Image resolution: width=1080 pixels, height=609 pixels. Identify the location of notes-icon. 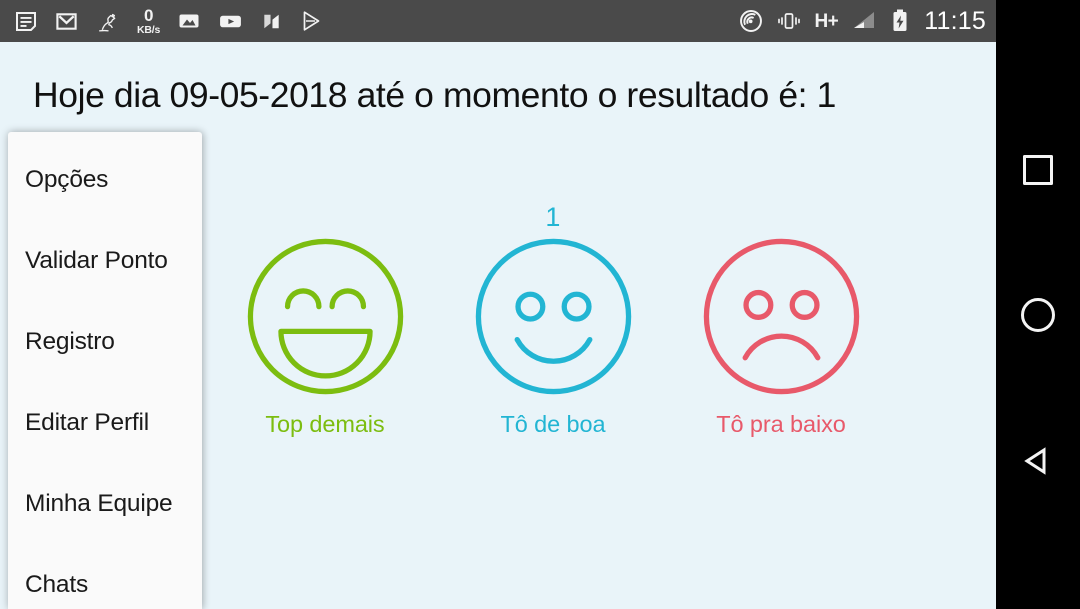
(26, 21).